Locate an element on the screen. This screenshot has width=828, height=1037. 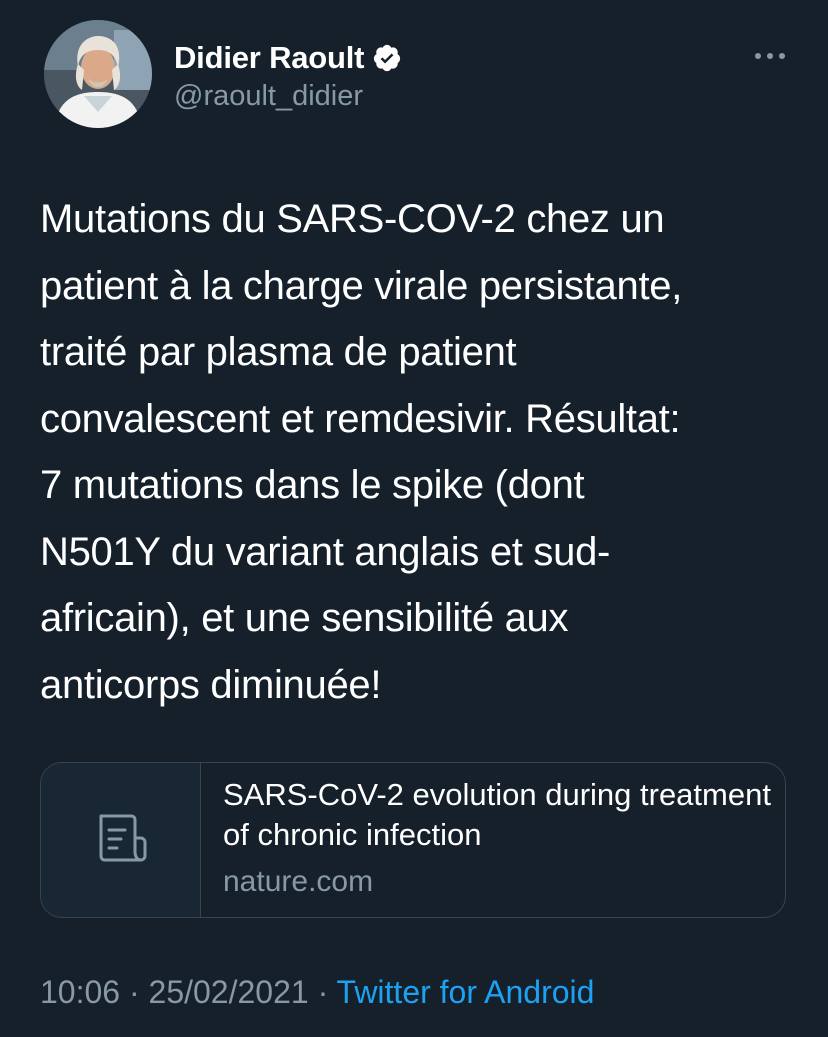
document-icon is located at coordinates (122, 838).